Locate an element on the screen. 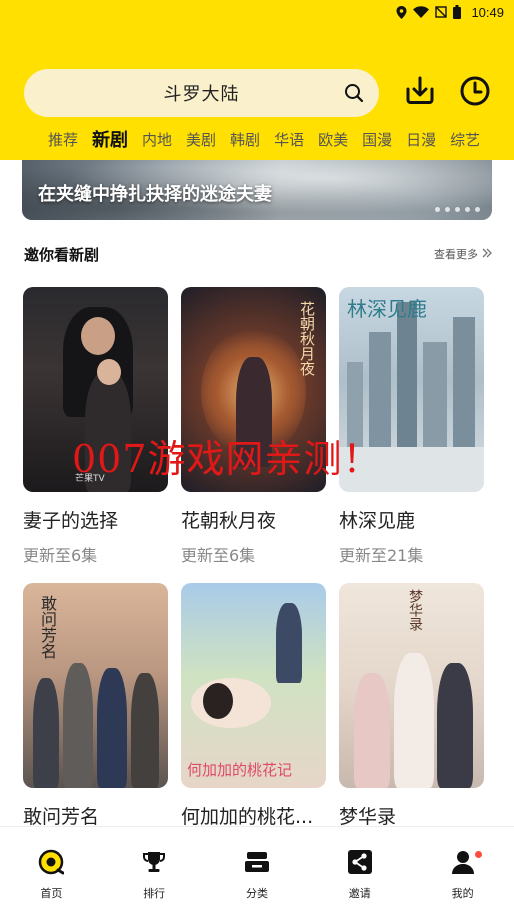 Image resolution: width=514 pixels, height=914 pixels. nav-label: 排行 is located at coordinates (154, 893).